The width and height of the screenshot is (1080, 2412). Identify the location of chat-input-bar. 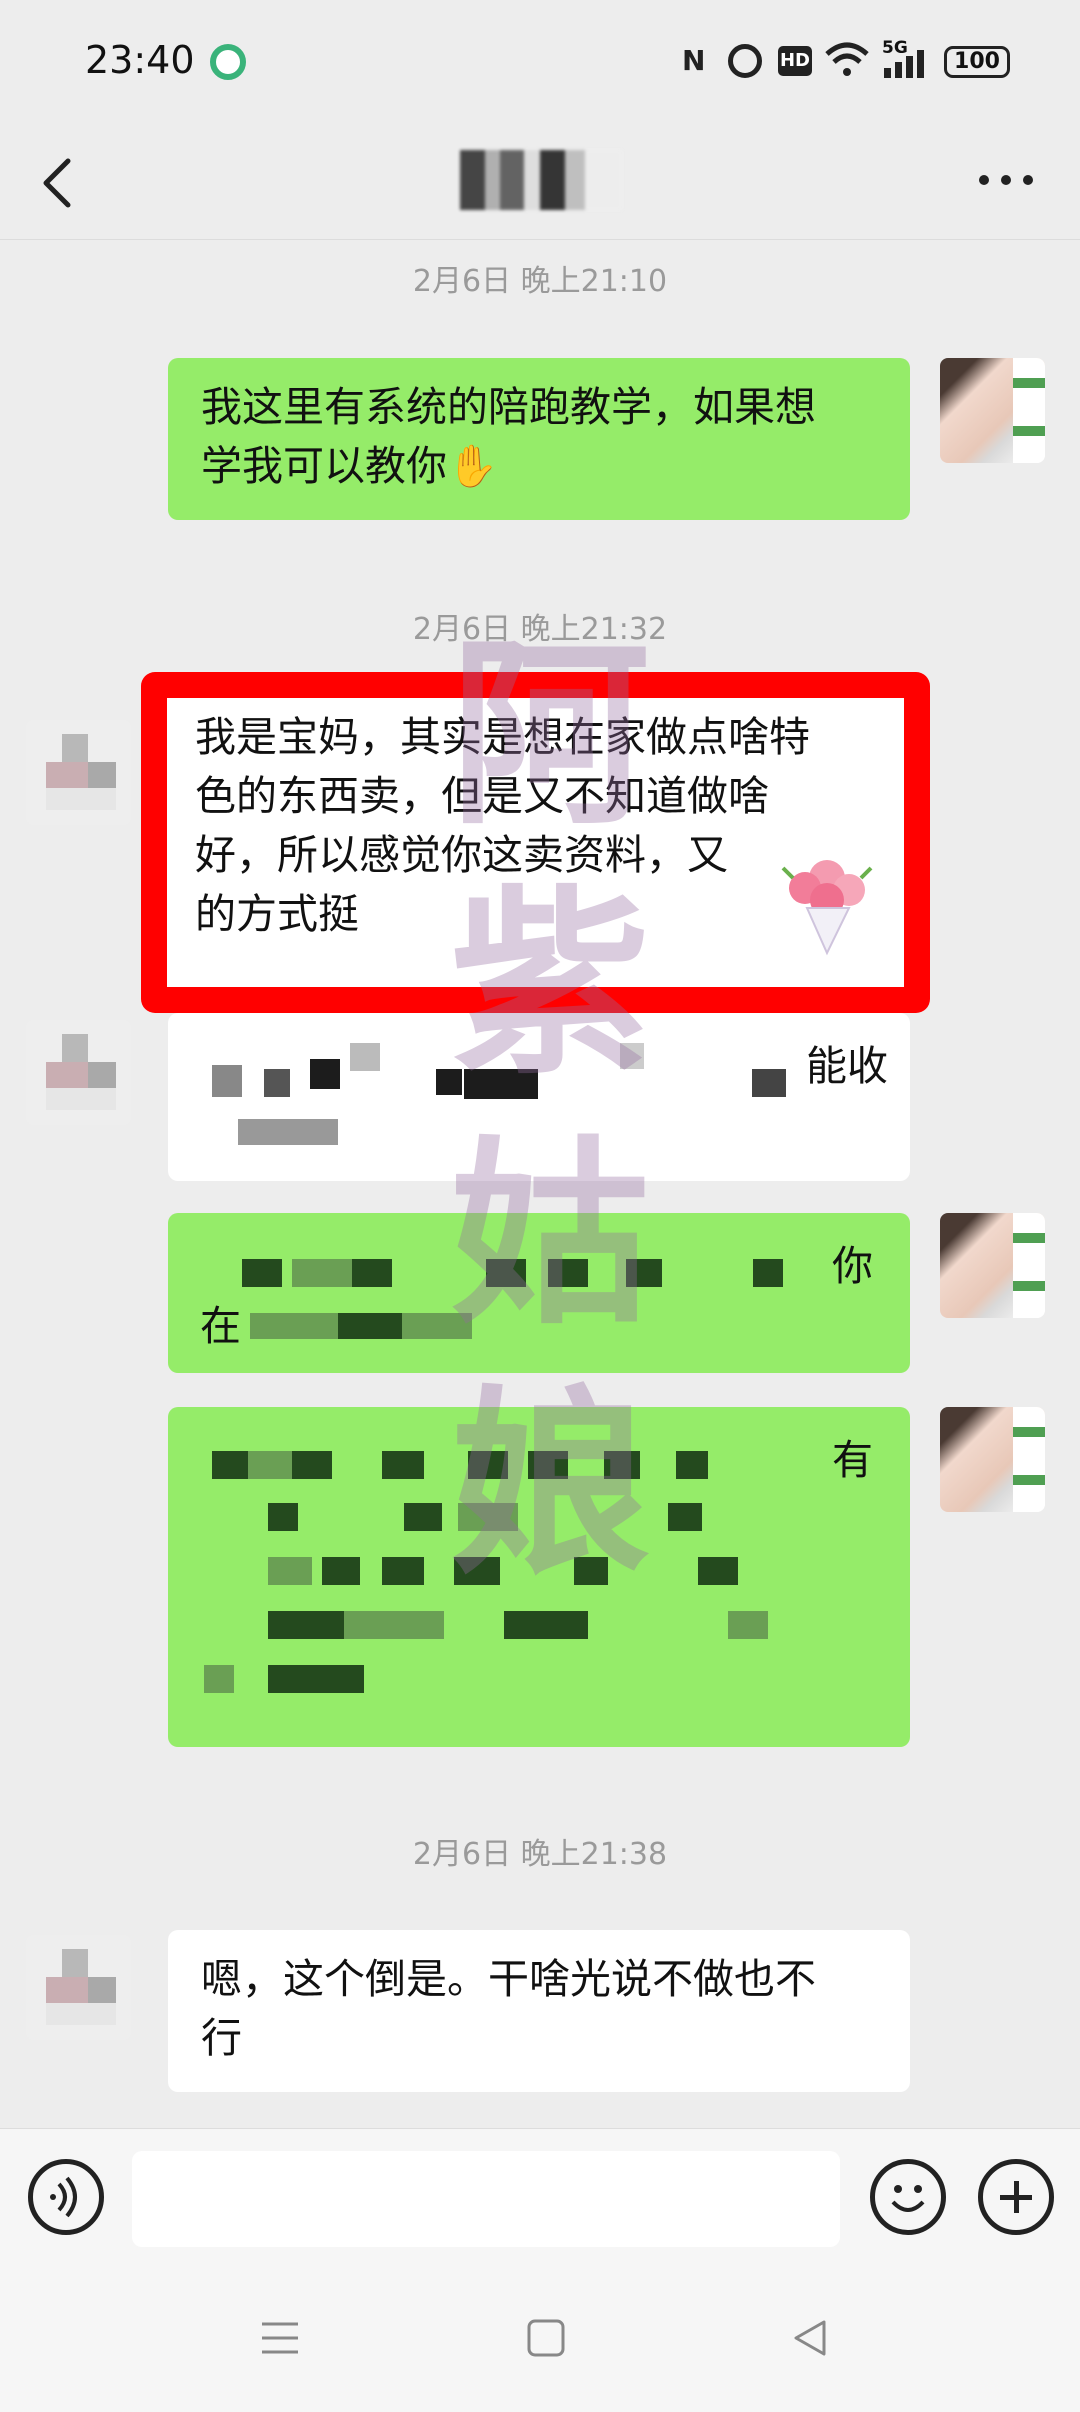
(540, 2198).